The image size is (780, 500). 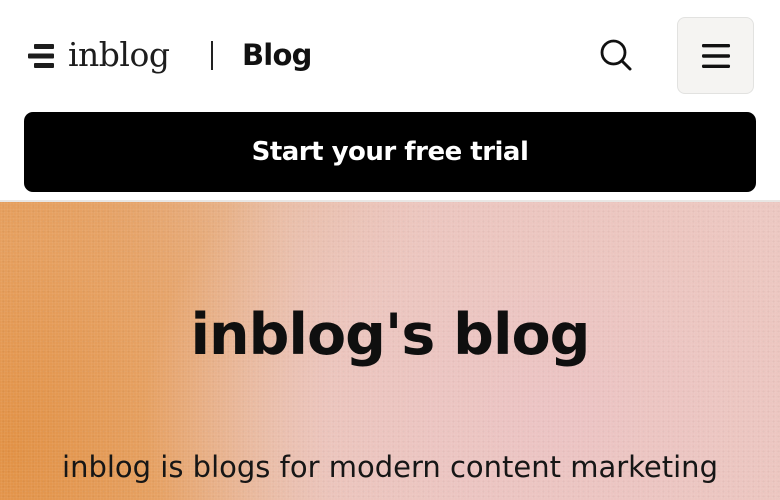 I want to click on search-button, so click(x=616, y=55).